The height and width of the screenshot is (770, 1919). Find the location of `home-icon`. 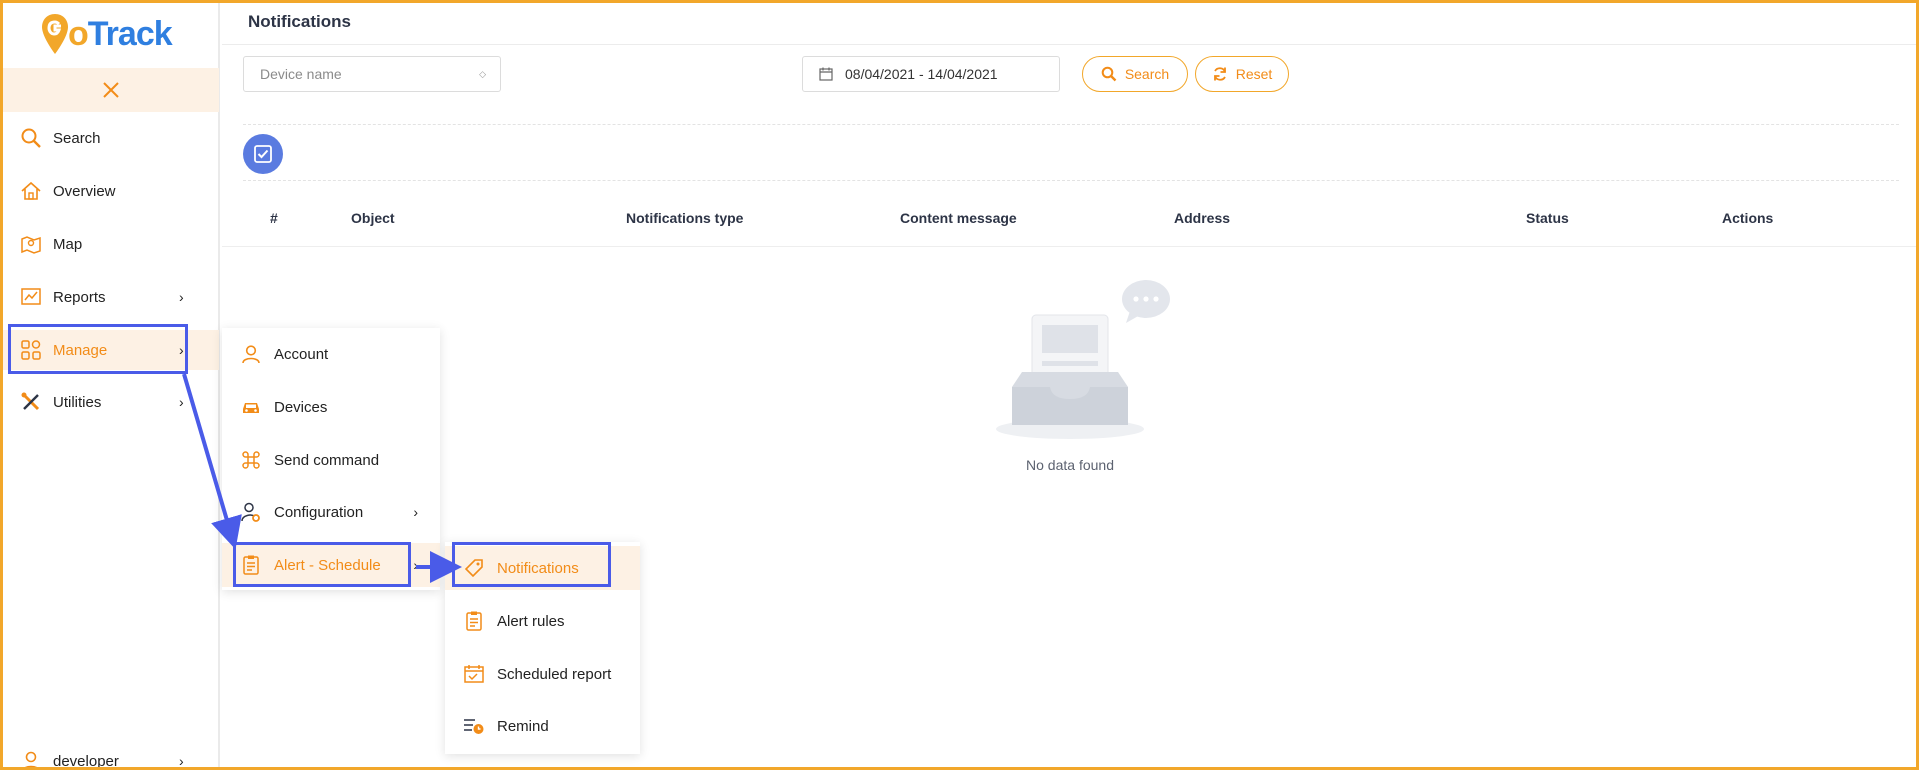

home-icon is located at coordinates (31, 191).